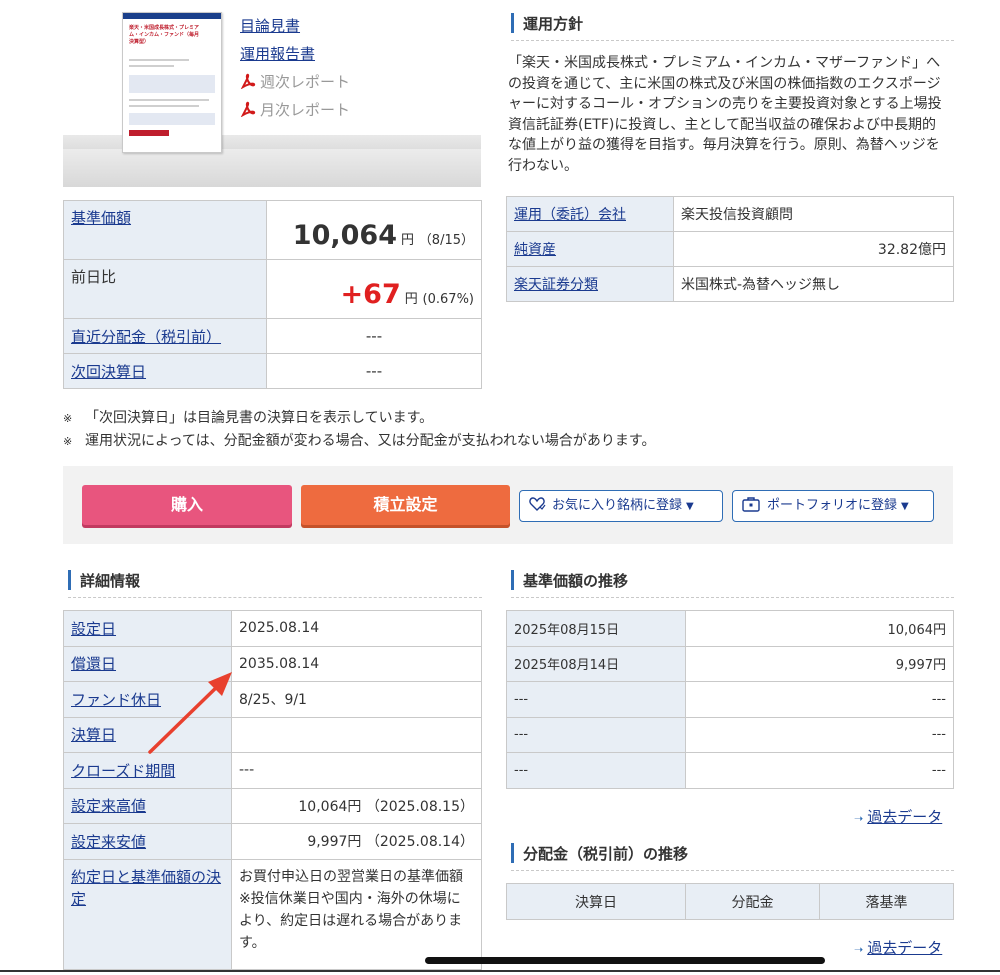 The width and height of the screenshot is (1000, 975). What do you see at coordinates (356, 770) in the screenshot?
I see `closed-period-value: ---` at bounding box center [356, 770].